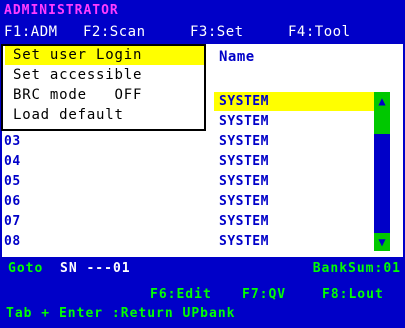  What do you see at coordinates (202, 221) in the screenshot?
I see `table-row: 07 SYSTEM` at bounding box center [202, 221].